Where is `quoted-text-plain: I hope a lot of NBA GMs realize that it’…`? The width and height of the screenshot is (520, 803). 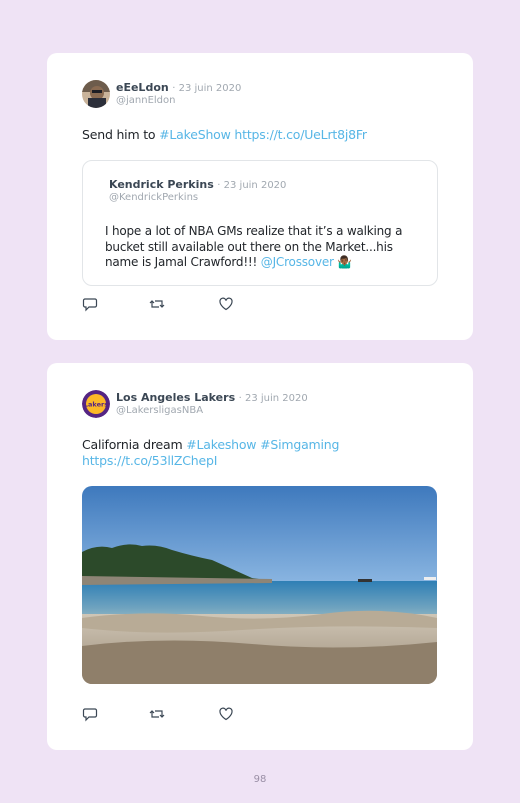
quoted-text-plain: I hope a lot of NBA GMs realize that it’… is located at coordinates (254, 246).